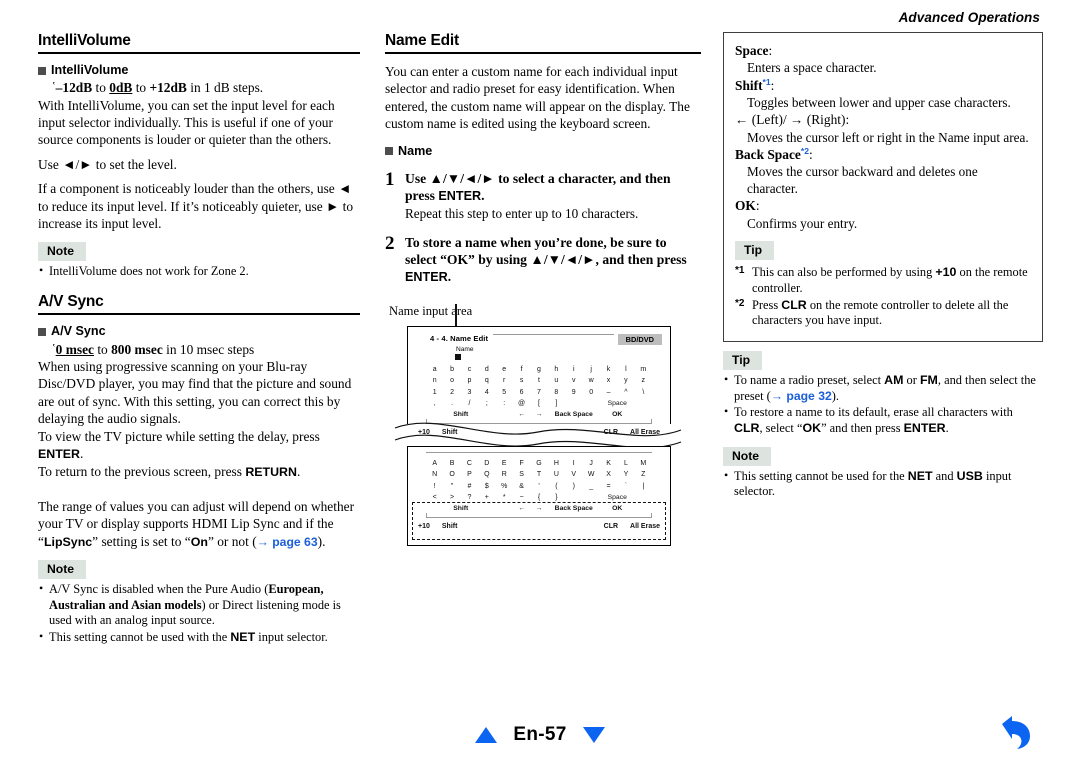 This screenshot has width=1080, height=764. I want to click on key: 6, so click(521, 392).